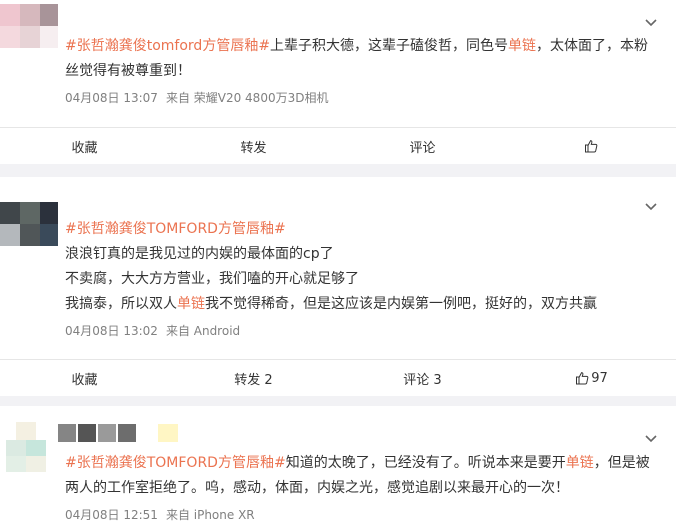 The image size is (676, 526). I want to click on text-line: #张哲瀚龚俊TOMFORD方管唇釉#, so click(355, 229).